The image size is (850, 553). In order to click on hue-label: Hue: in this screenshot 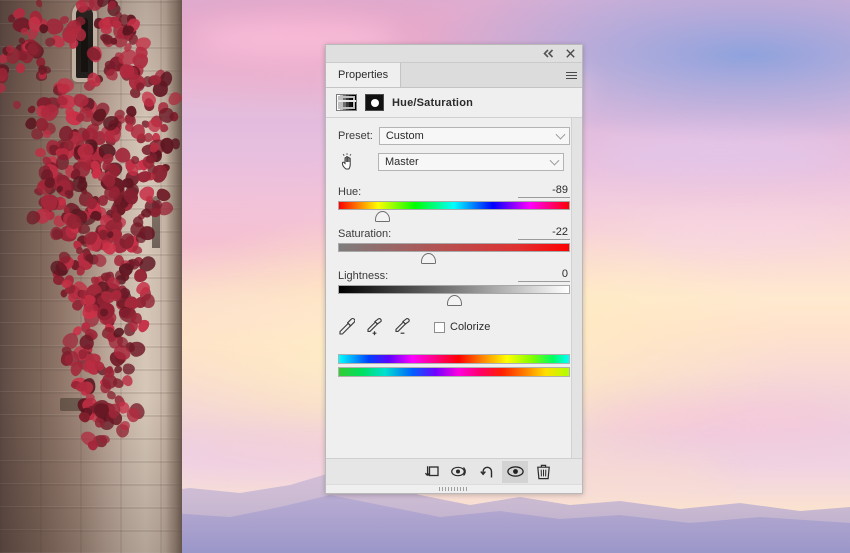, I will do `click(350, 192)`.